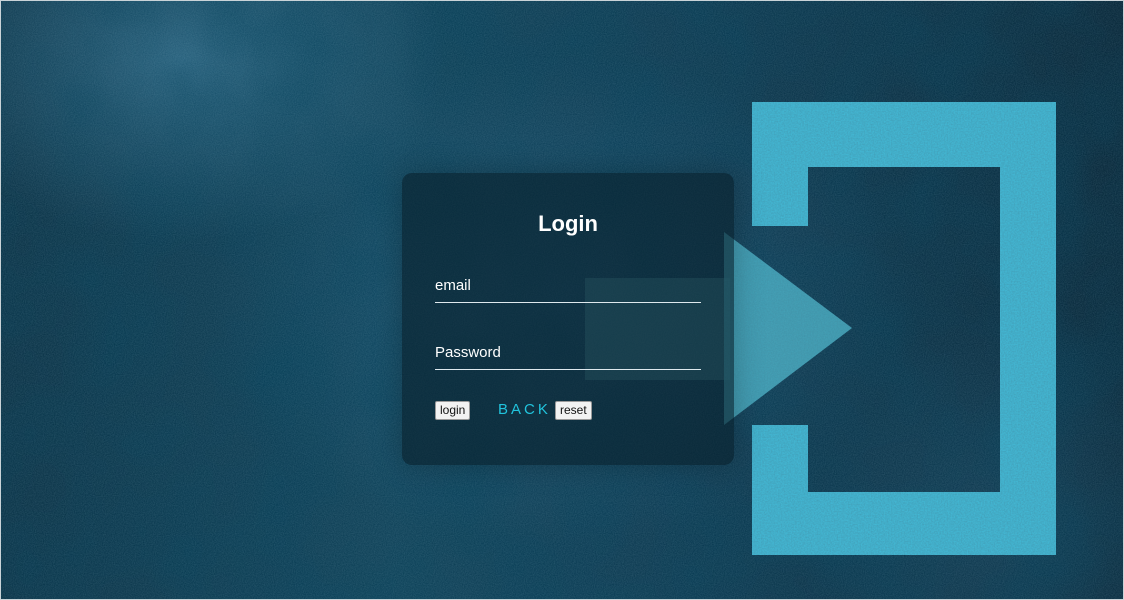 This screenshot has width=1124, height=600. I want to click on password-input, so click(568, 354).